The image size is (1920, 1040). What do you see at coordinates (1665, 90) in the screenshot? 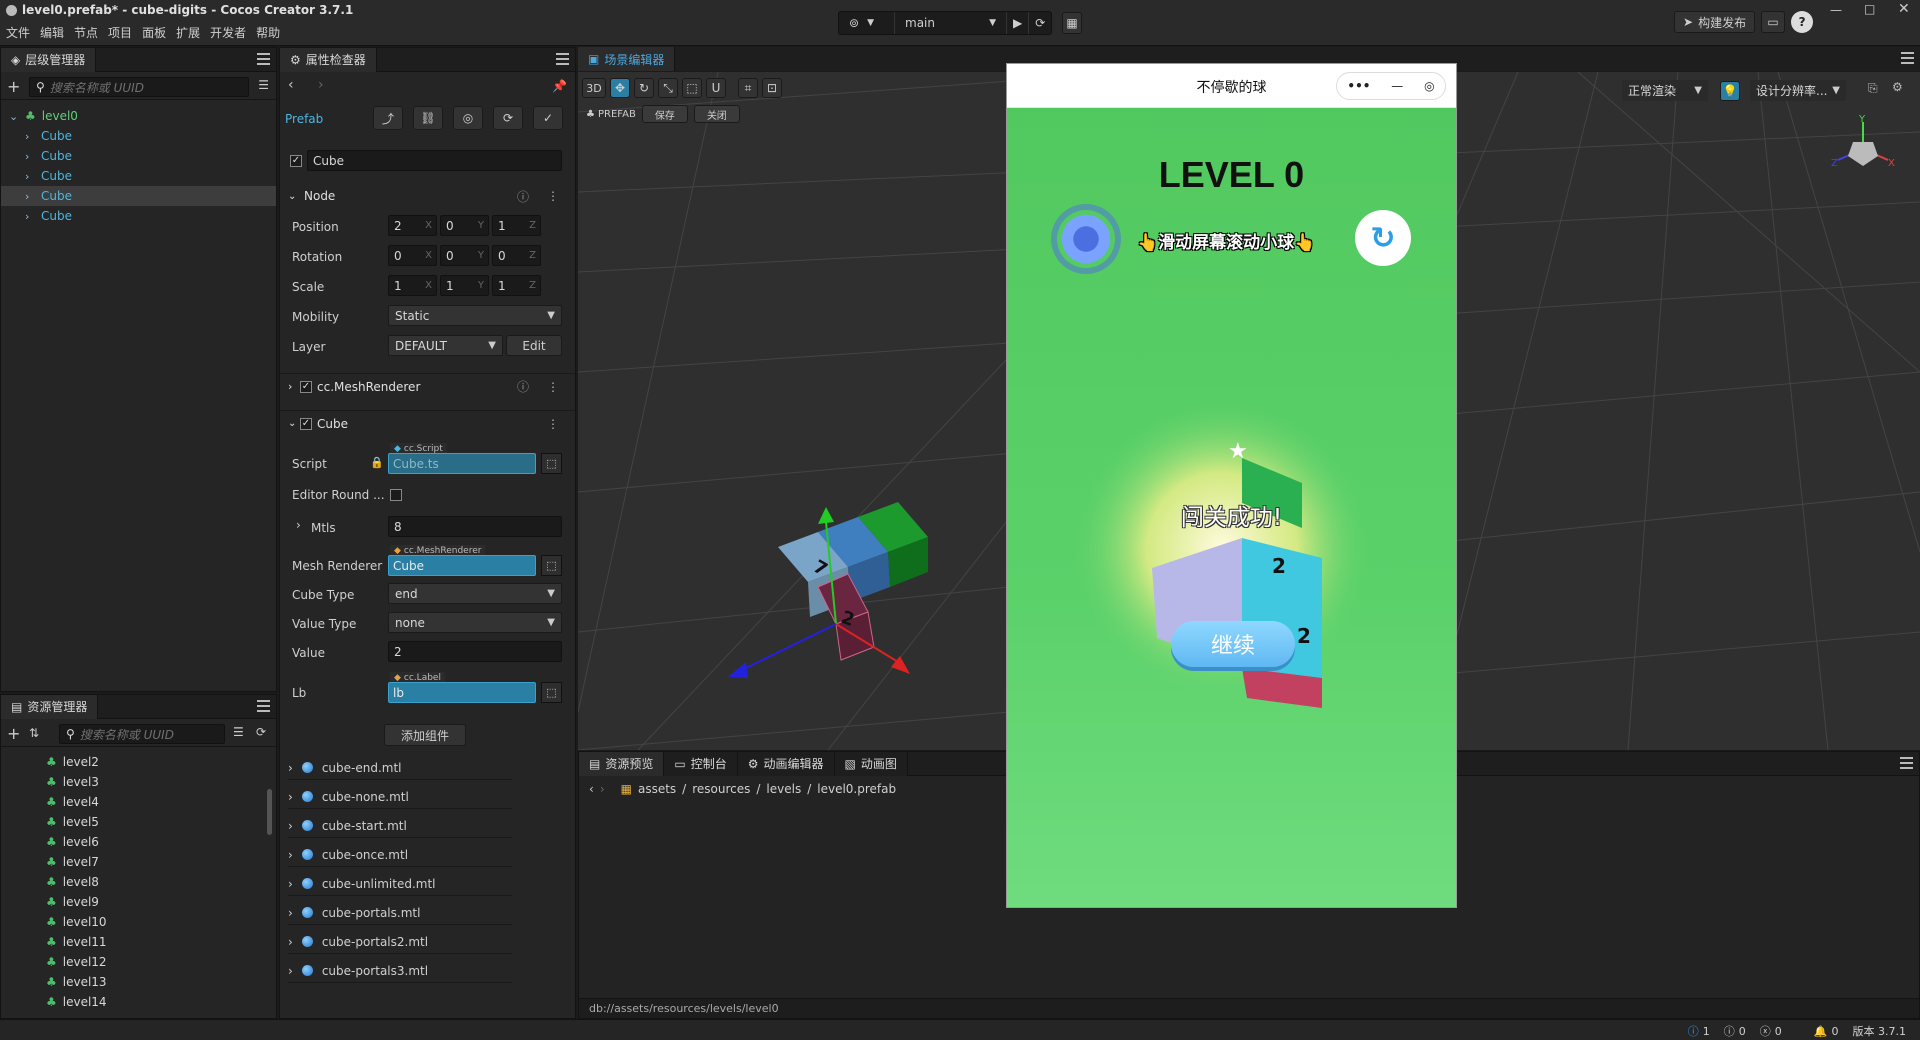
I see `render-mode-select: 正常渲染 ▼` at bounding box center [1665, 90].